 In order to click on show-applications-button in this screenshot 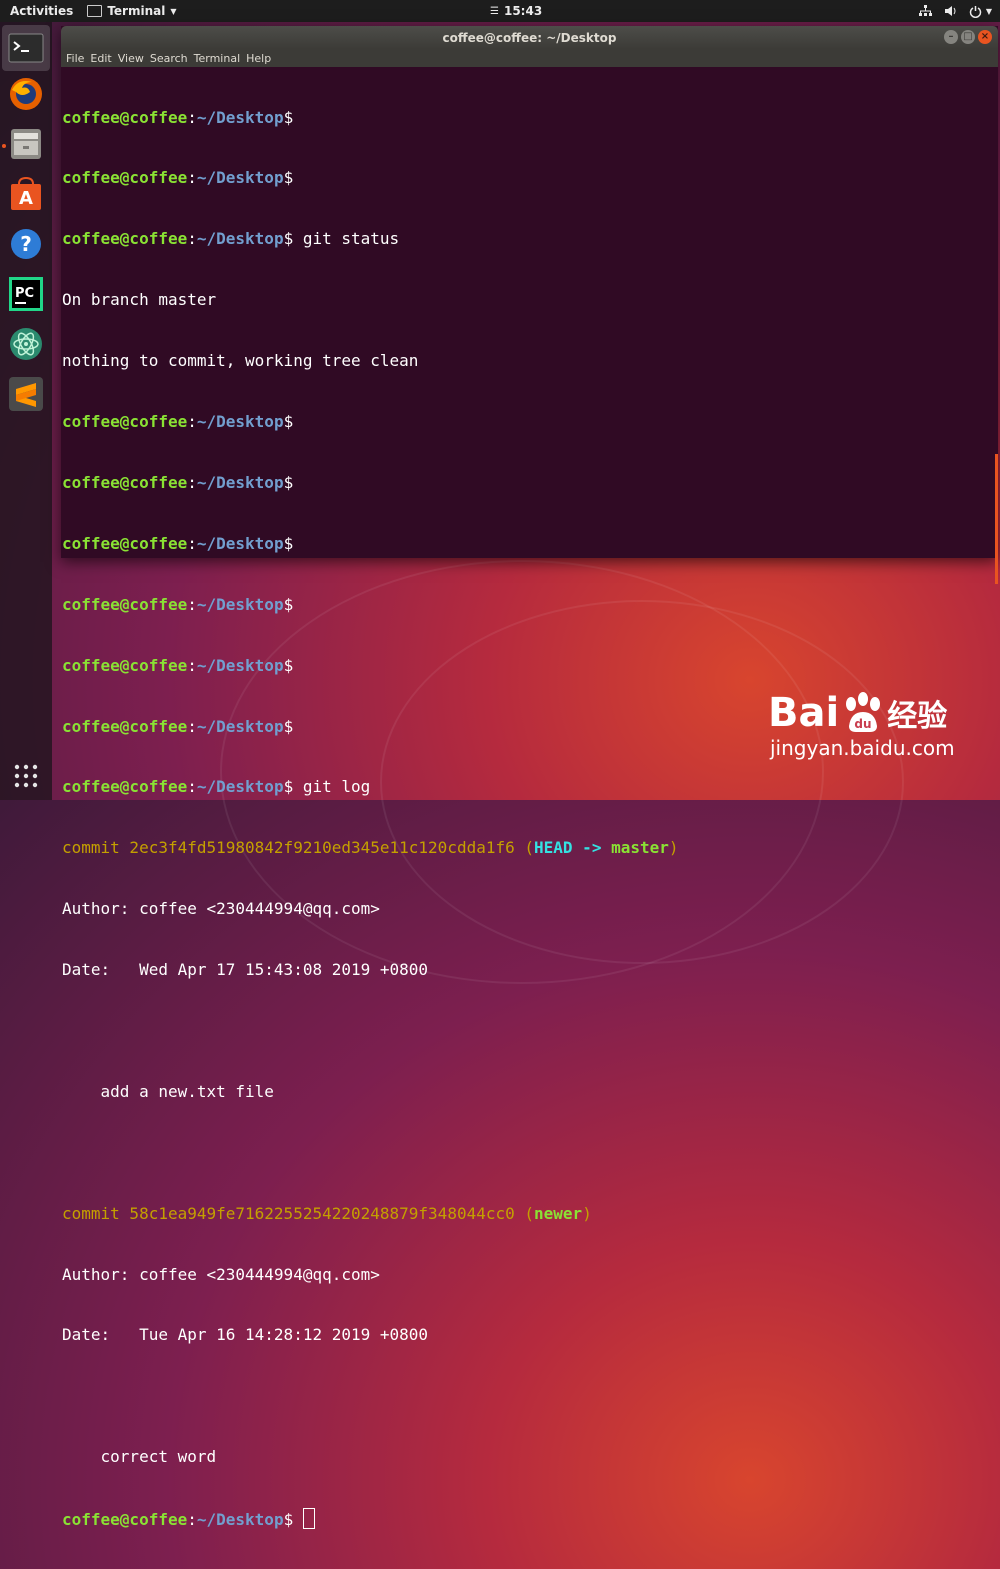, I will do `click(26, 776)`.